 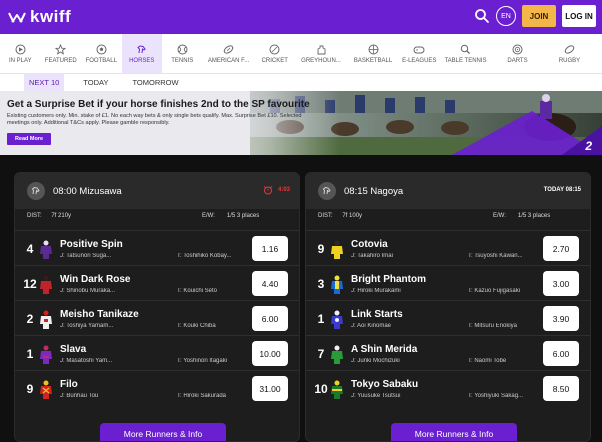 I want to click on sport-tab-in-play: IN PLAY, so click(x=20, y=53).